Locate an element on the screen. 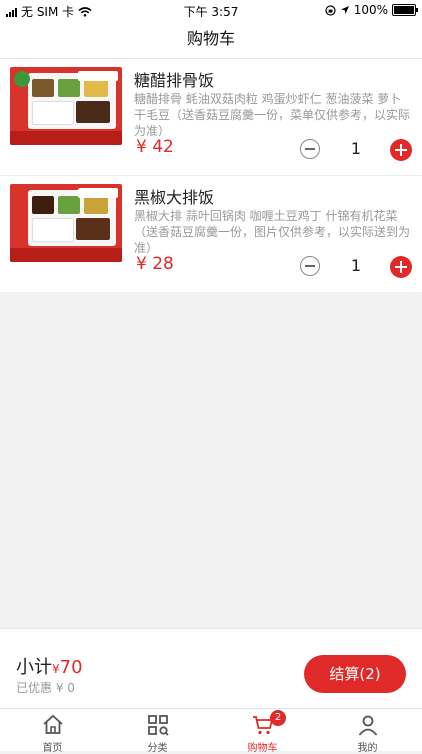 This screenshot has height=754, width=422. item-title: 黑椒大排饭 is located at coordinates (174, 197).